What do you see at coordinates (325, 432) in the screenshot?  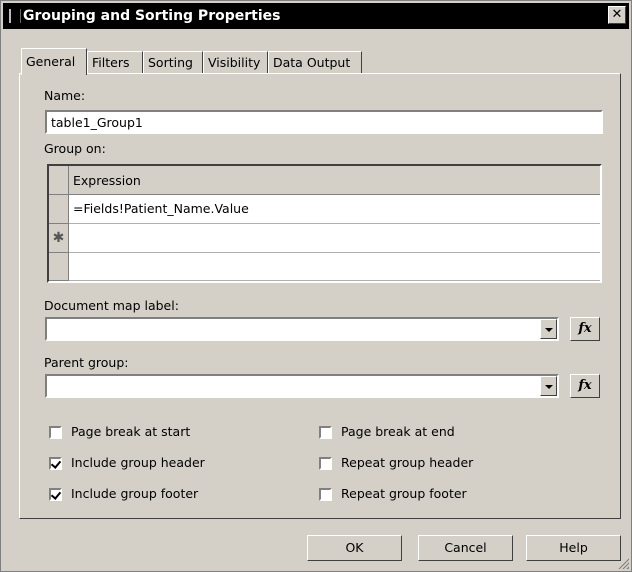 I see `page-break-end-checkbox` at bounding box center [325, 432].